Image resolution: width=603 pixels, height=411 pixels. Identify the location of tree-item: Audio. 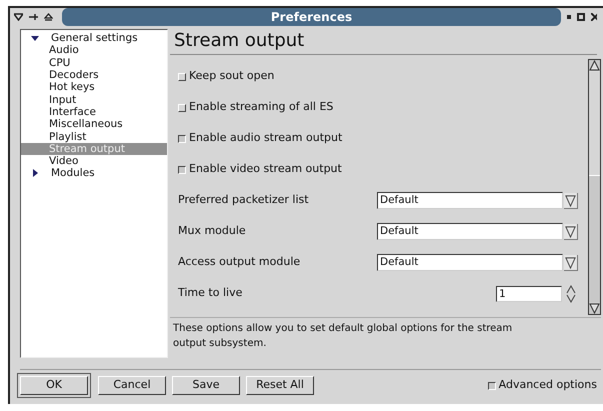
(94, 50).